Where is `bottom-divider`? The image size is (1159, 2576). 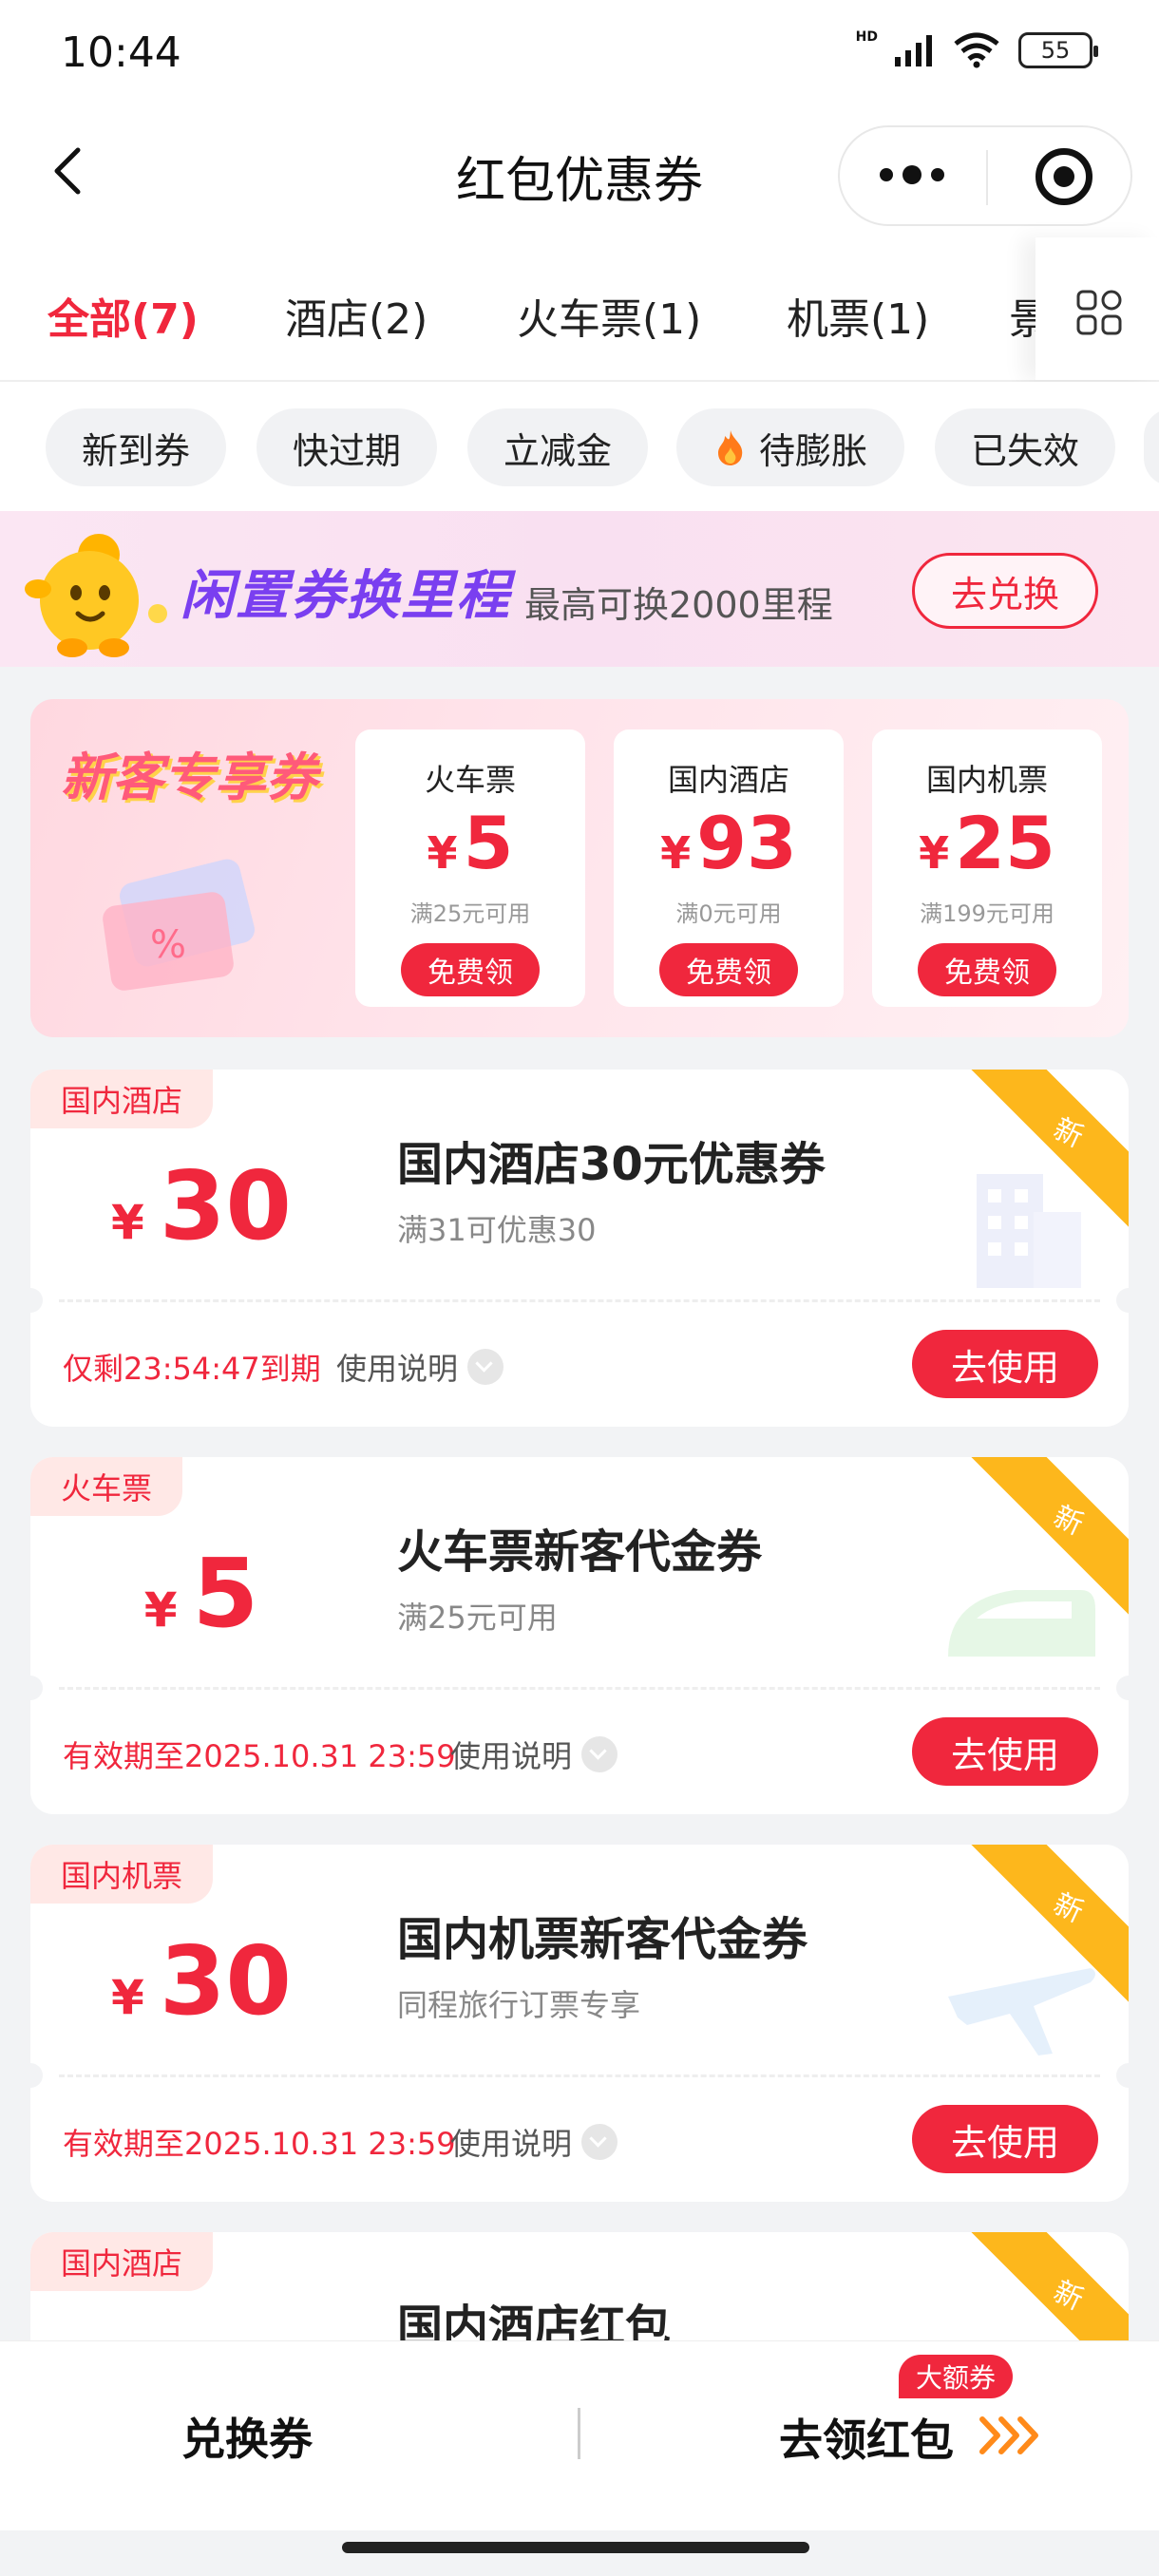 bottom-divider is located at coordinates (579, 2433).